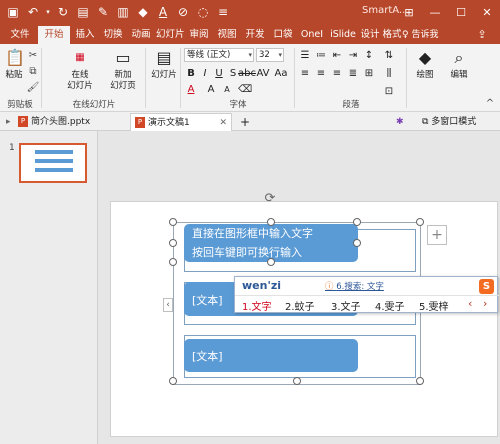  Describe the element at coordinates (227, 89) in the screenshot. I see `shrink-font-button: A` at that location.